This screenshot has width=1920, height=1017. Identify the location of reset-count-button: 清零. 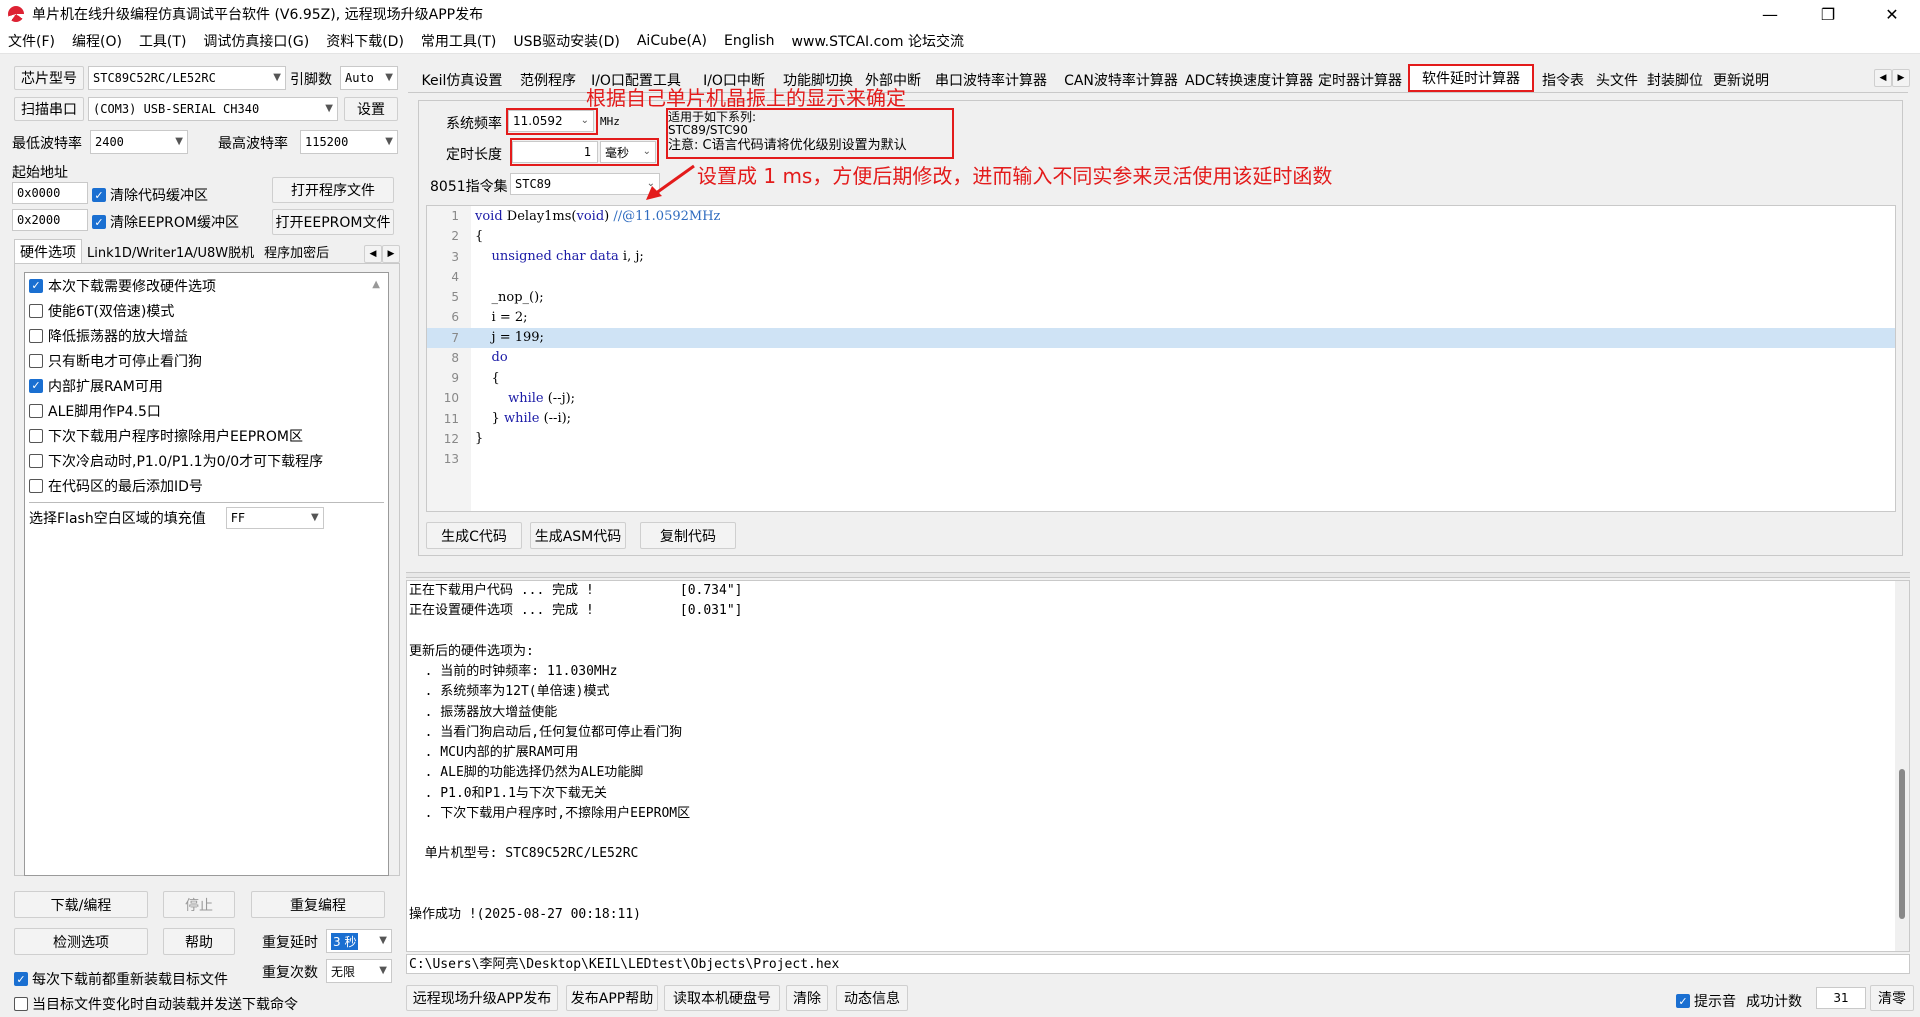
(1892, 998).